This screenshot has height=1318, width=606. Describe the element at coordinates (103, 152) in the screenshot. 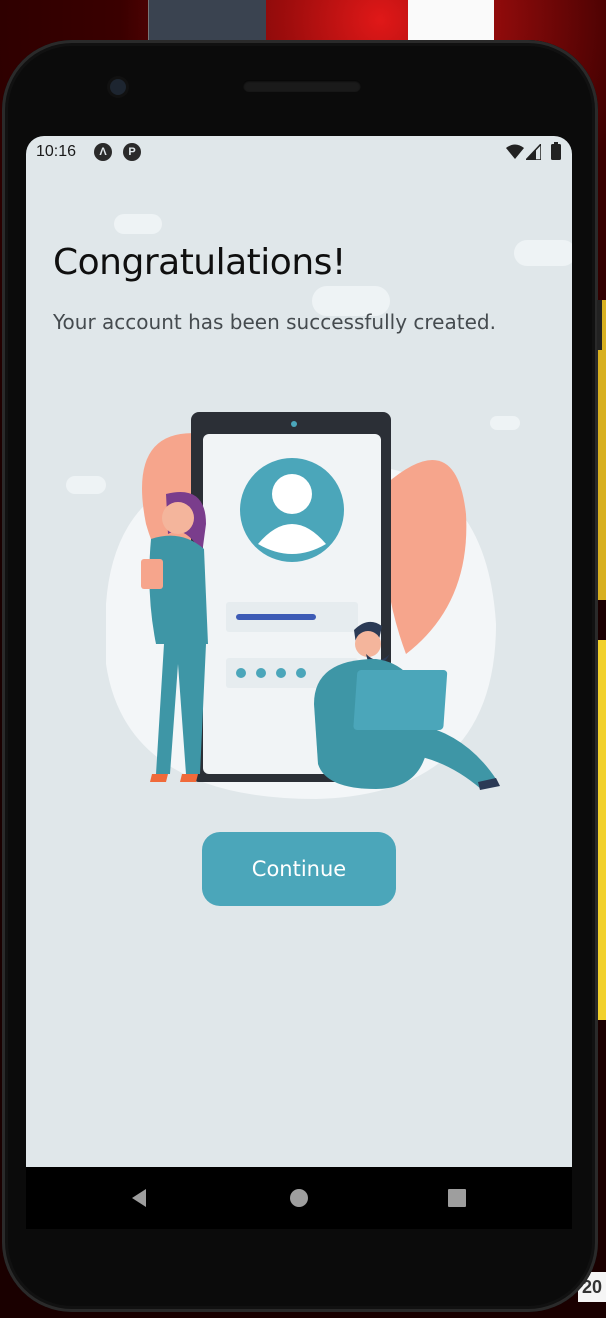

I see `android-a-icon: Λ` at that location.